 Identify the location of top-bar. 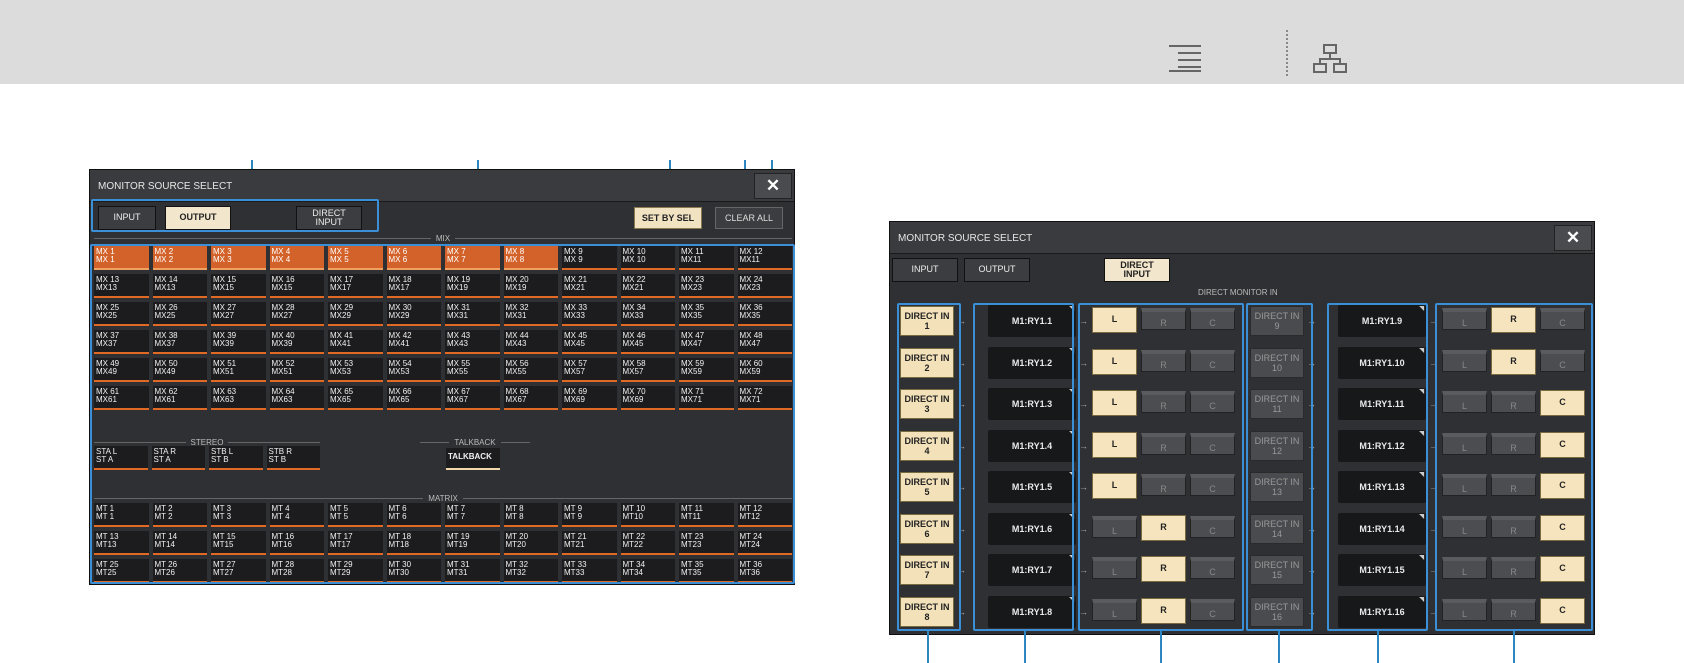
(842, 42).